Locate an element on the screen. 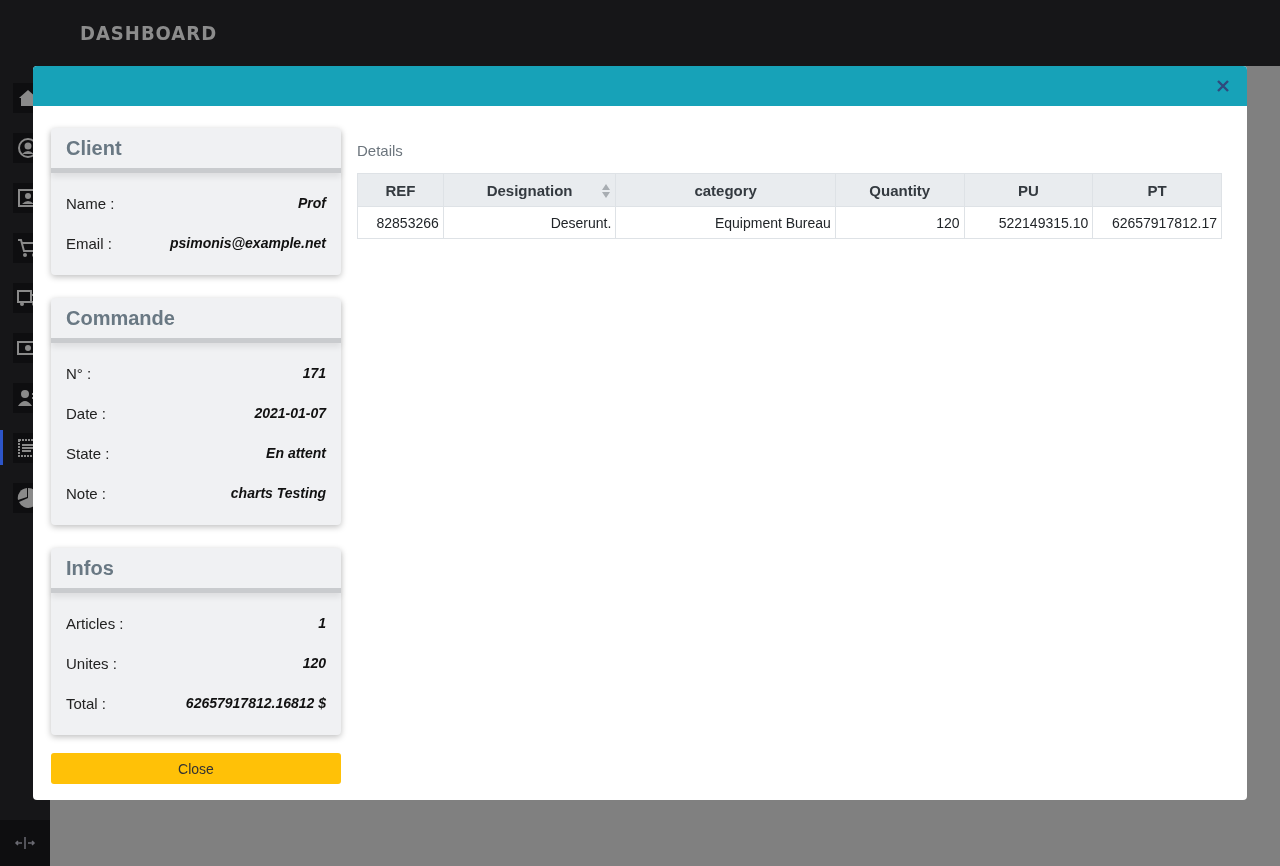 Image resolution: width=1280 pixels, height=866 pixels. field-label: Articles : is located at coordinates (95, 623).